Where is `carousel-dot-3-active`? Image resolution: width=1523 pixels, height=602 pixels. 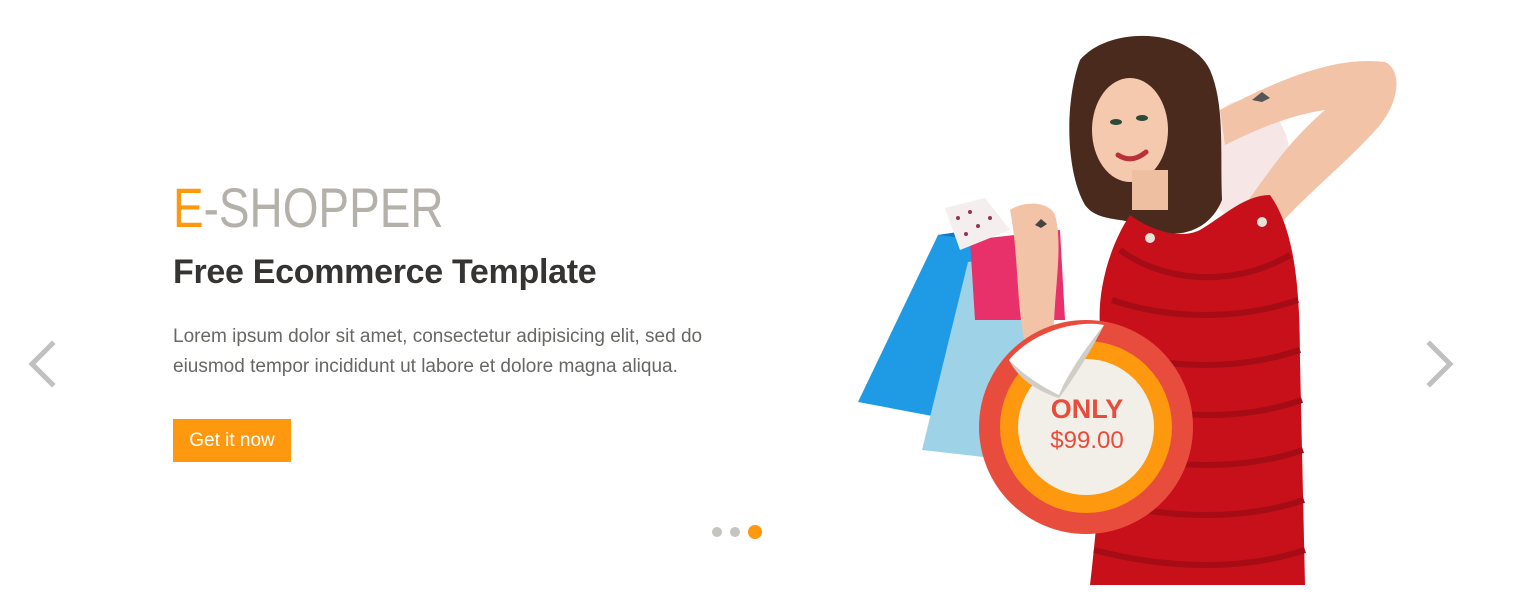 carousel-dot-3-active is located at coordinates (755, 532).